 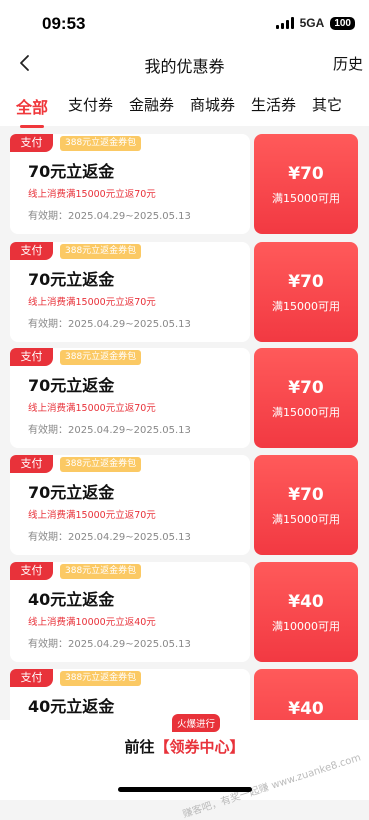 I want to click on coupon-rule: 线上消费满10000元立返40元, so click(x=92, y=622).